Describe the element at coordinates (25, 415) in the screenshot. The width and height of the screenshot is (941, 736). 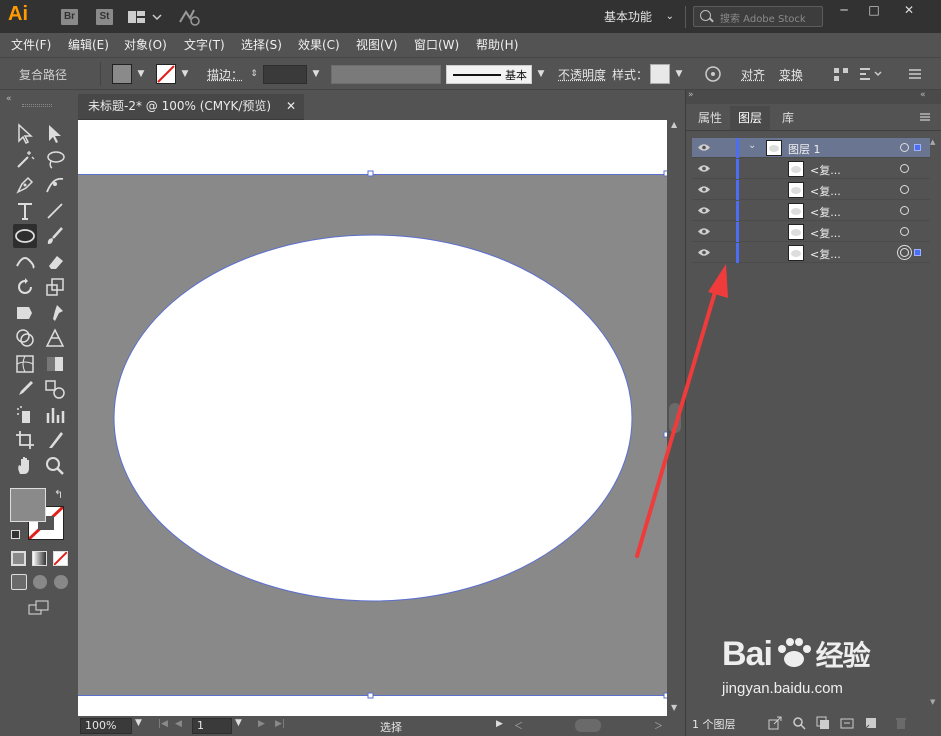
I see `symbol-sprayer-tool-icon` at that location.